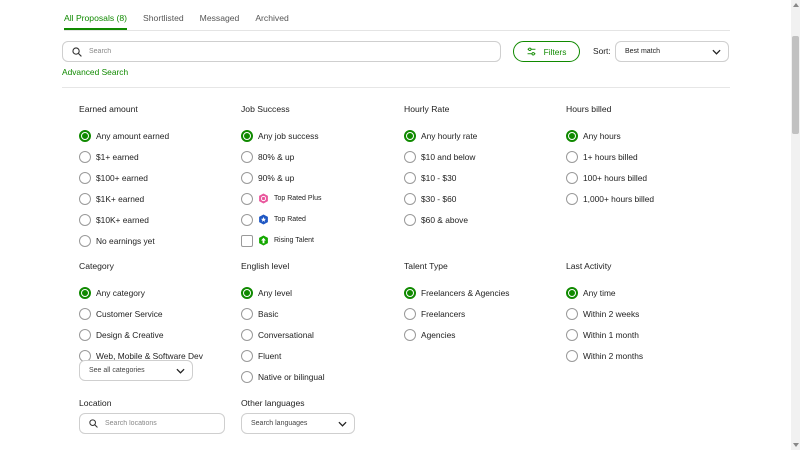  What do you see at coordinates (456, 292) in the screenshot?
I see `talent-option: Freelancers & Agencies` at bounding box center [456, 292].